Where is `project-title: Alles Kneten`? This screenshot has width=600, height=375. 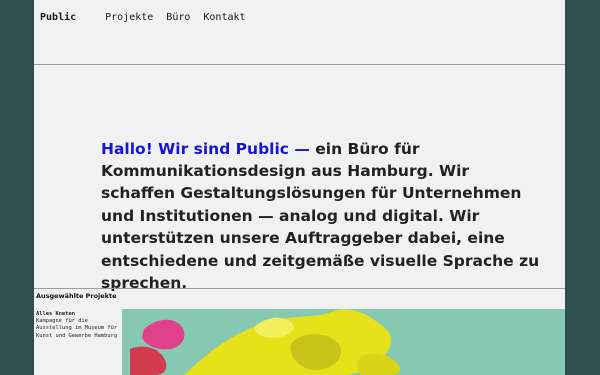 project-title: Alles Kneten is located at coordinates (78, 314).